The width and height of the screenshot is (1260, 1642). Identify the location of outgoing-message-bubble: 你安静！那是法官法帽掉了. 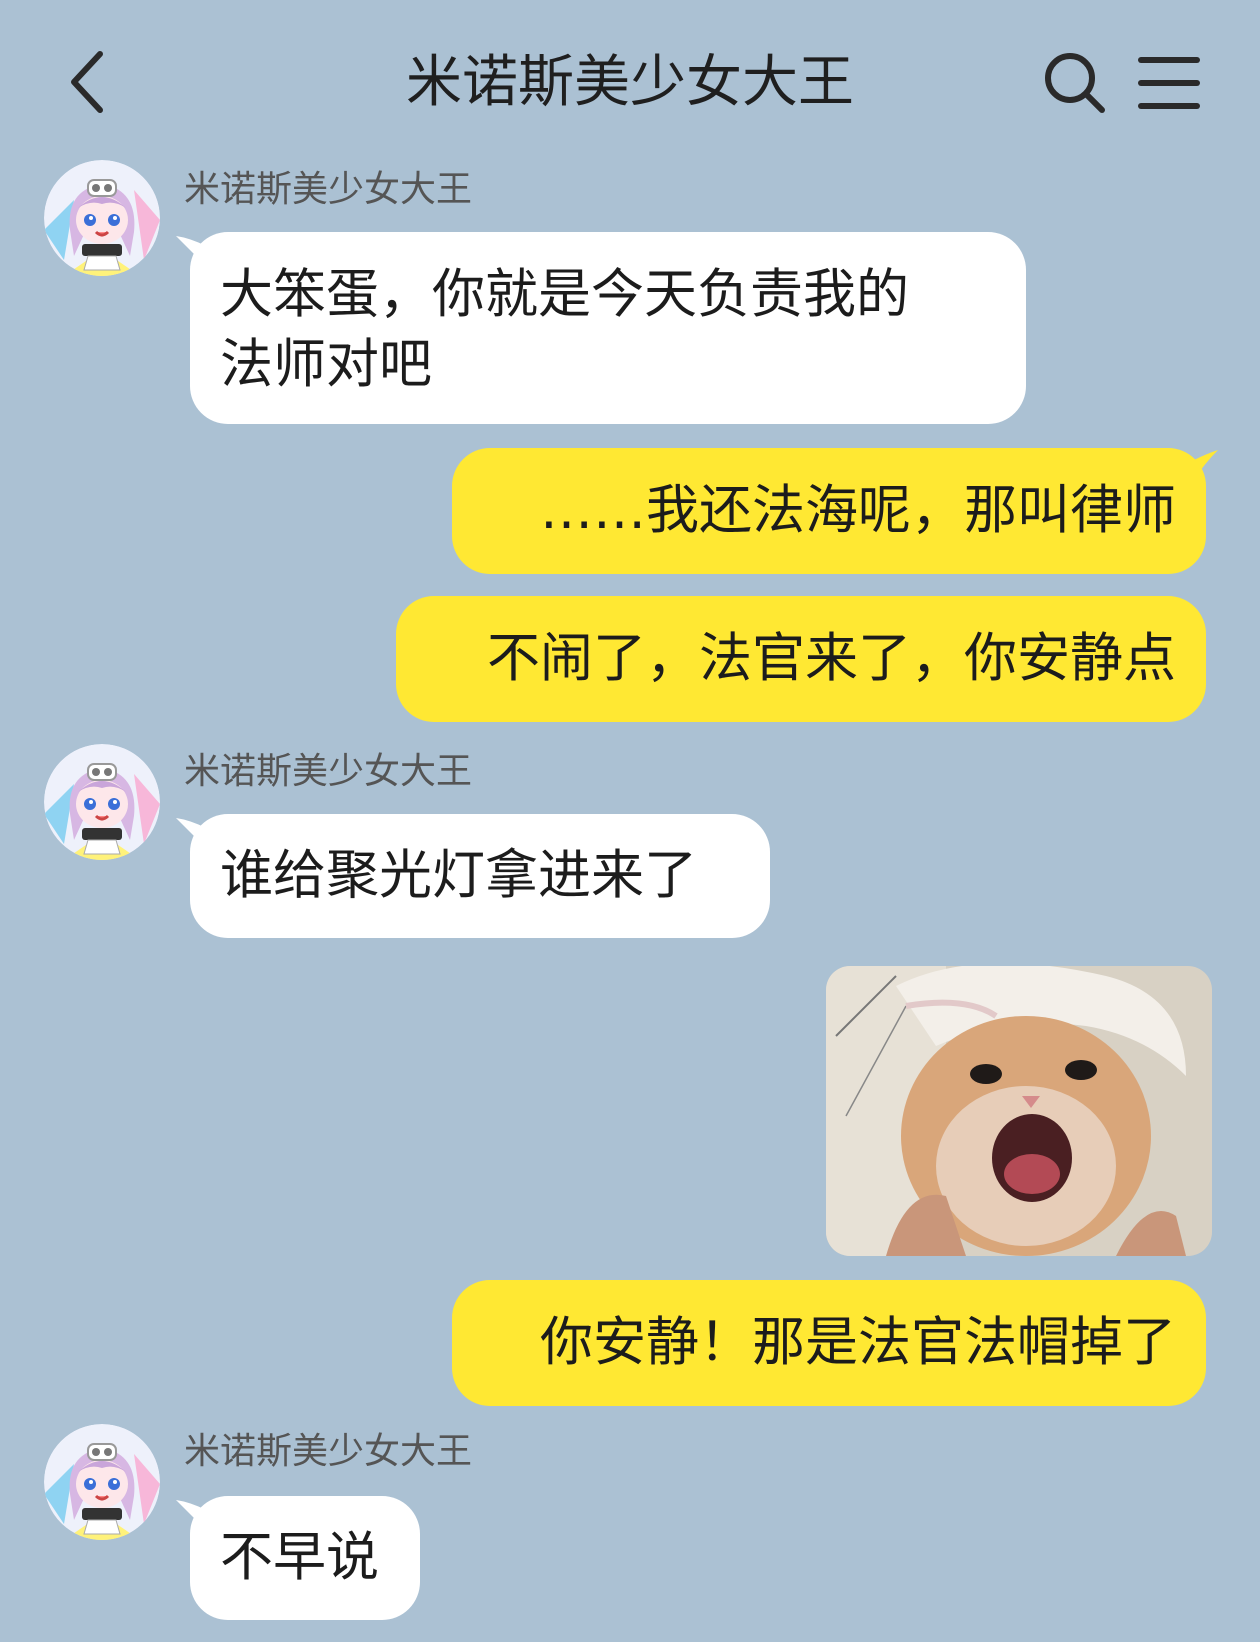
(829, 1343).